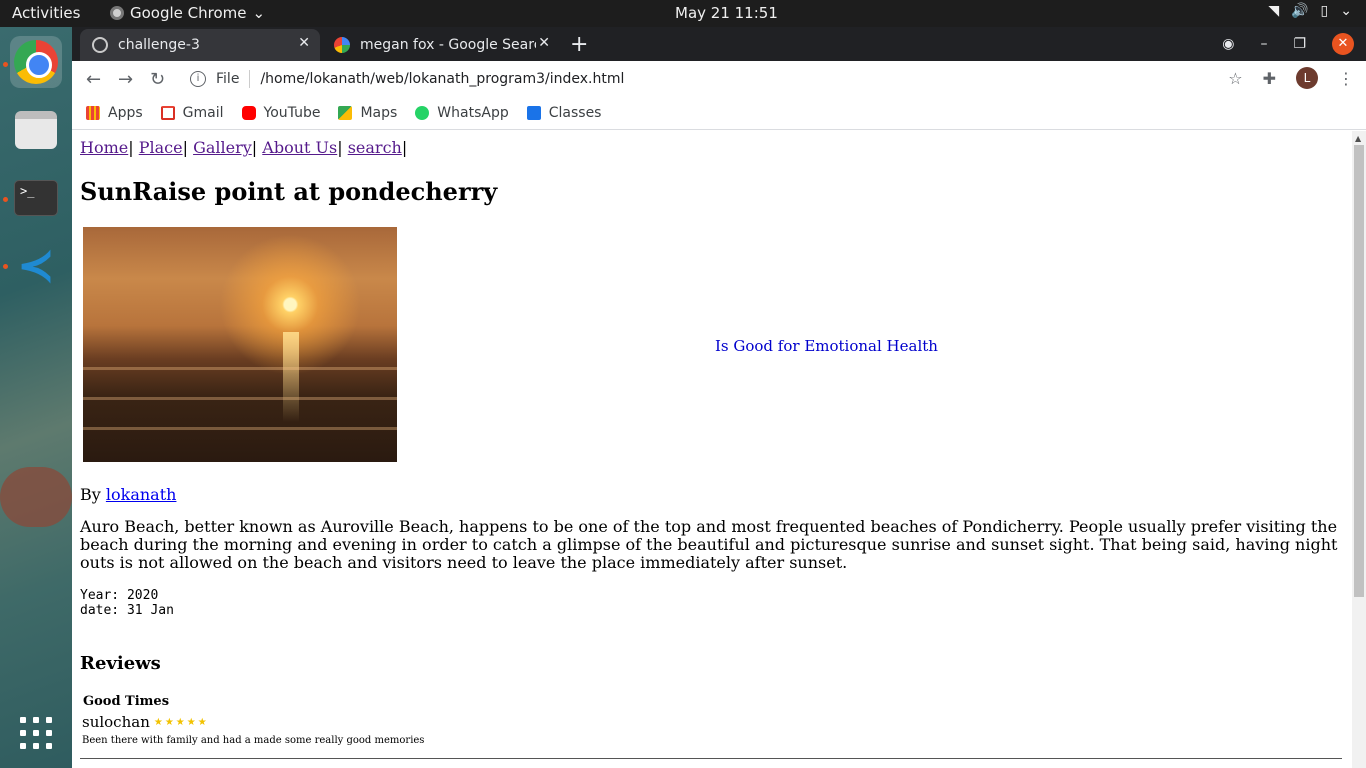  Describe the element at coordinates (1228, 44) in the screenshot. I see `tab-search-icon: ◉` at that location.